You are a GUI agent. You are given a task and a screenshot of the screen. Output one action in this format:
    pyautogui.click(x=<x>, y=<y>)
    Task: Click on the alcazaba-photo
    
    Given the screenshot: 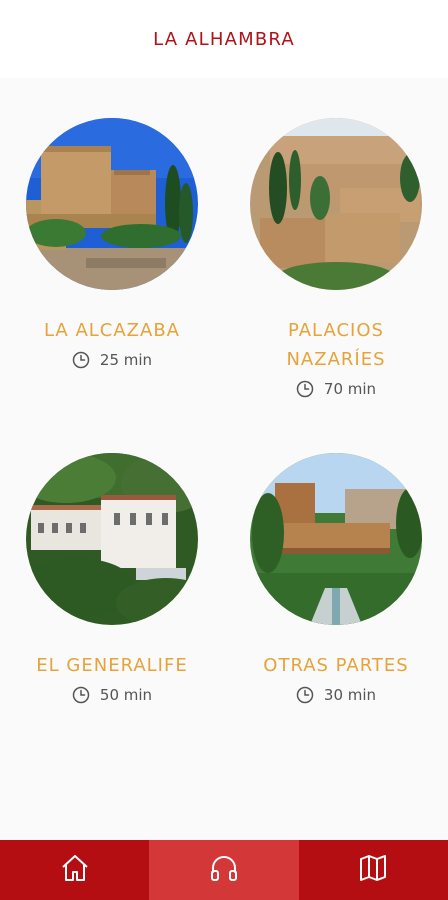 What is the action you would take?
    pyautogui.click(x=112, y=204)
    